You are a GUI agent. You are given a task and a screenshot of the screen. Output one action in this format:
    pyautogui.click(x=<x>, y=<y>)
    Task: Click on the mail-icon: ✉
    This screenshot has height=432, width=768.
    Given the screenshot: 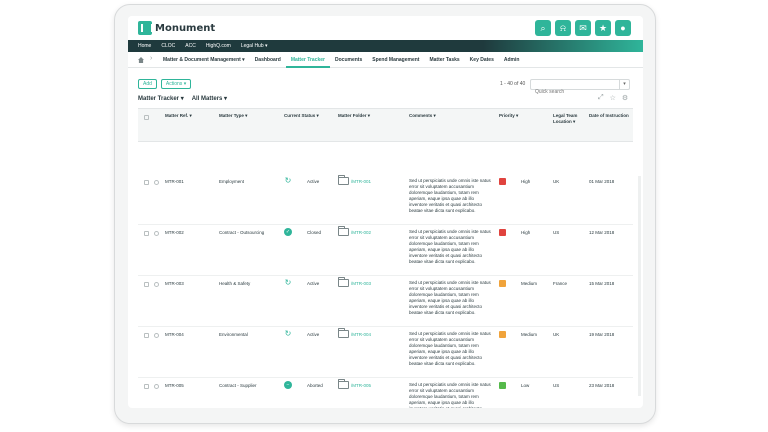 What is the action you would take?
    pyautogui.click(x=583, y=28)
    